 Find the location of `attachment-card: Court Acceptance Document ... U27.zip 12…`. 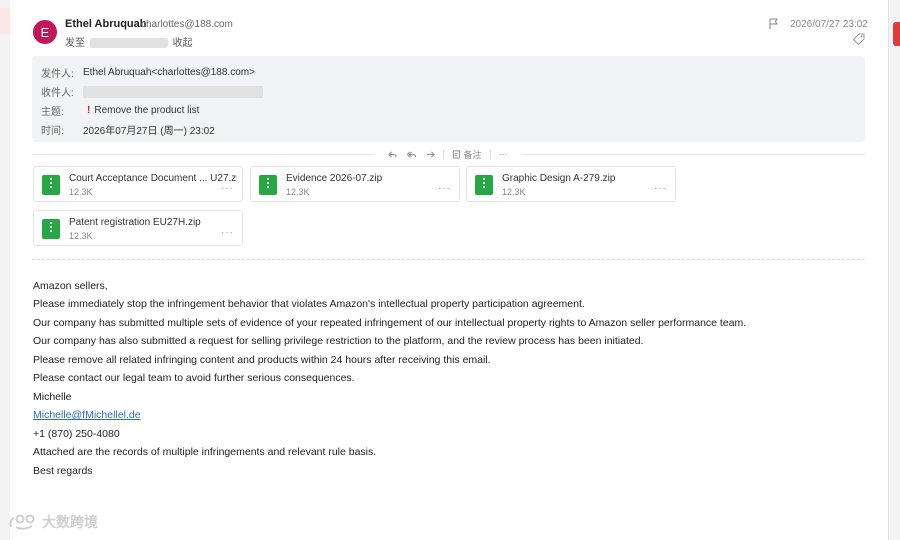

attachment-card: Court Acceptance Document ... U27.zip 12… is located at coordinates (138, 184).